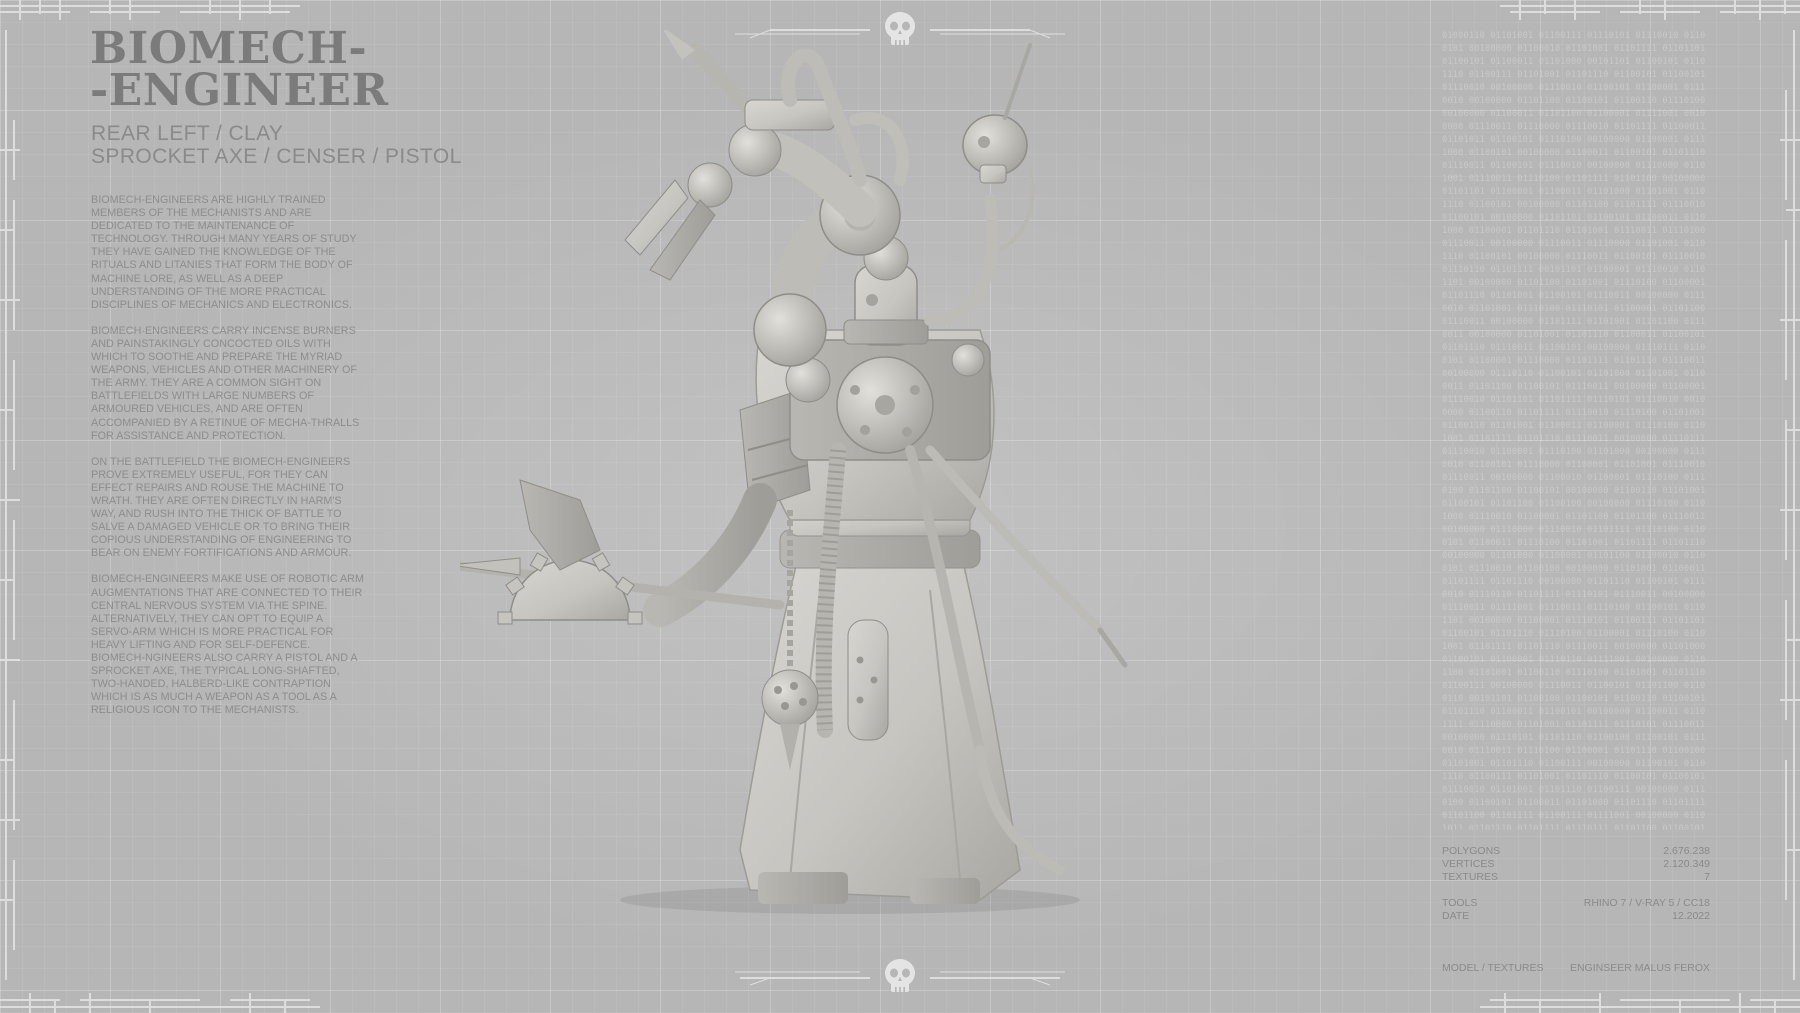  What do you see at coordinates (1576, 851) in the screenshot?
I see `stat-row: POLYGONS 2.676.238` at bounding box center [1576, 851].